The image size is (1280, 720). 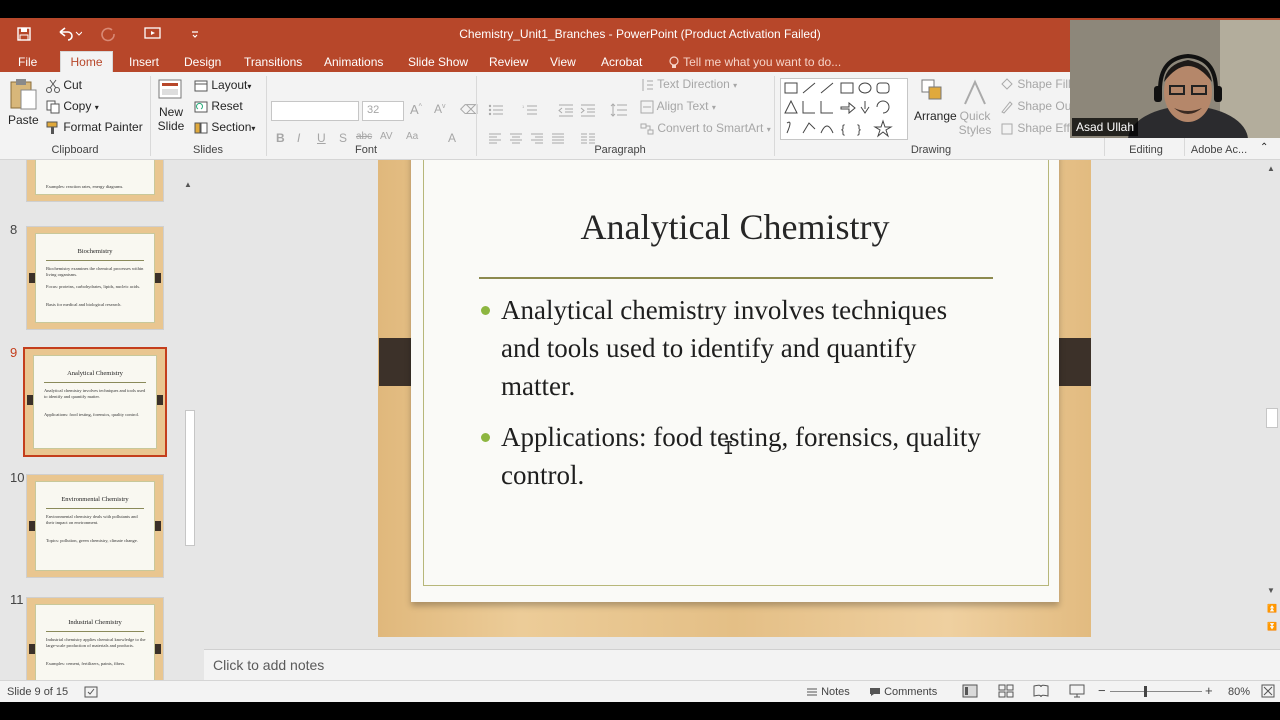 I want to click on undo-icon, so click(x=69, y=34).